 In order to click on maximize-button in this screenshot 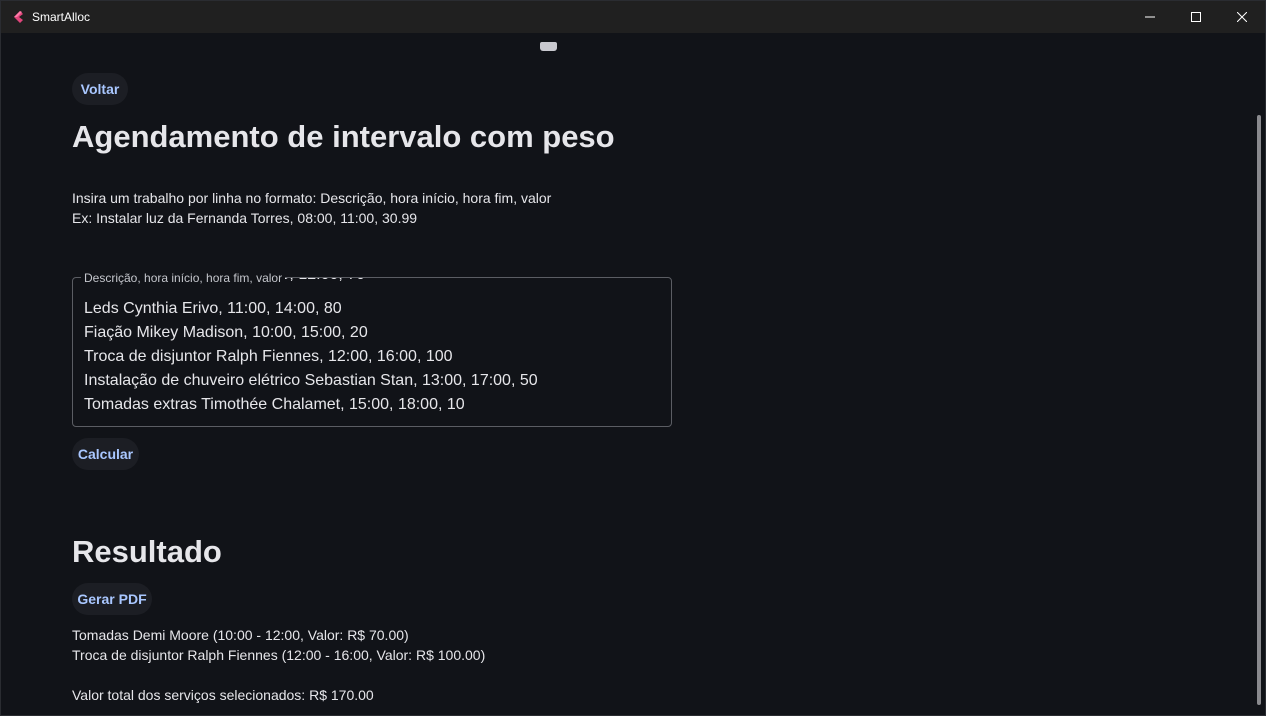, I will do `click(1196, 17)`.